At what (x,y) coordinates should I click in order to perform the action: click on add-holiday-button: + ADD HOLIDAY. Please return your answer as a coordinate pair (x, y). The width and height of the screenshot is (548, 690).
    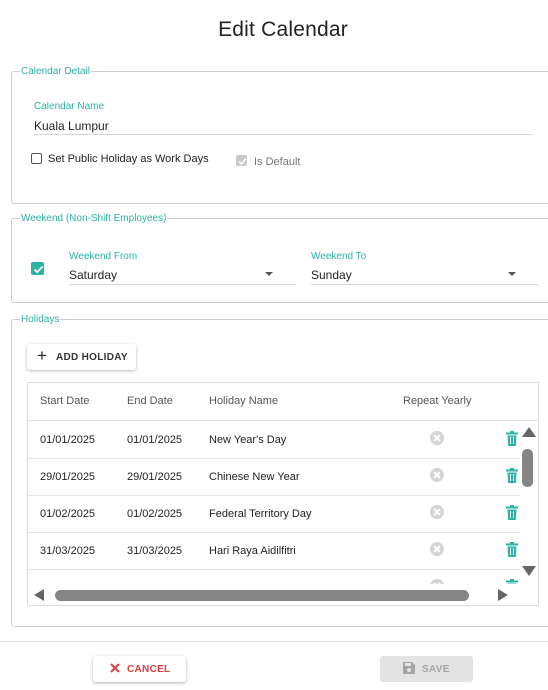
    Looking at the image, I should click on (81, 357).